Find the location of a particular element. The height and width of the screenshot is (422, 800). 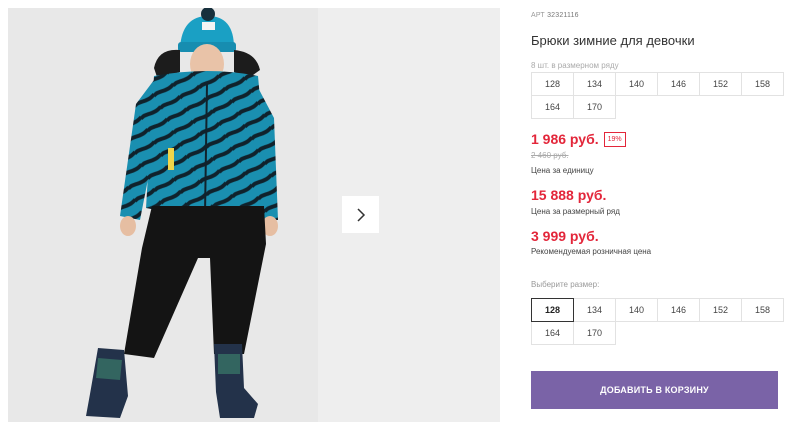

product-title: Брюки зимние для девочки is located at coordinates (613, 40).